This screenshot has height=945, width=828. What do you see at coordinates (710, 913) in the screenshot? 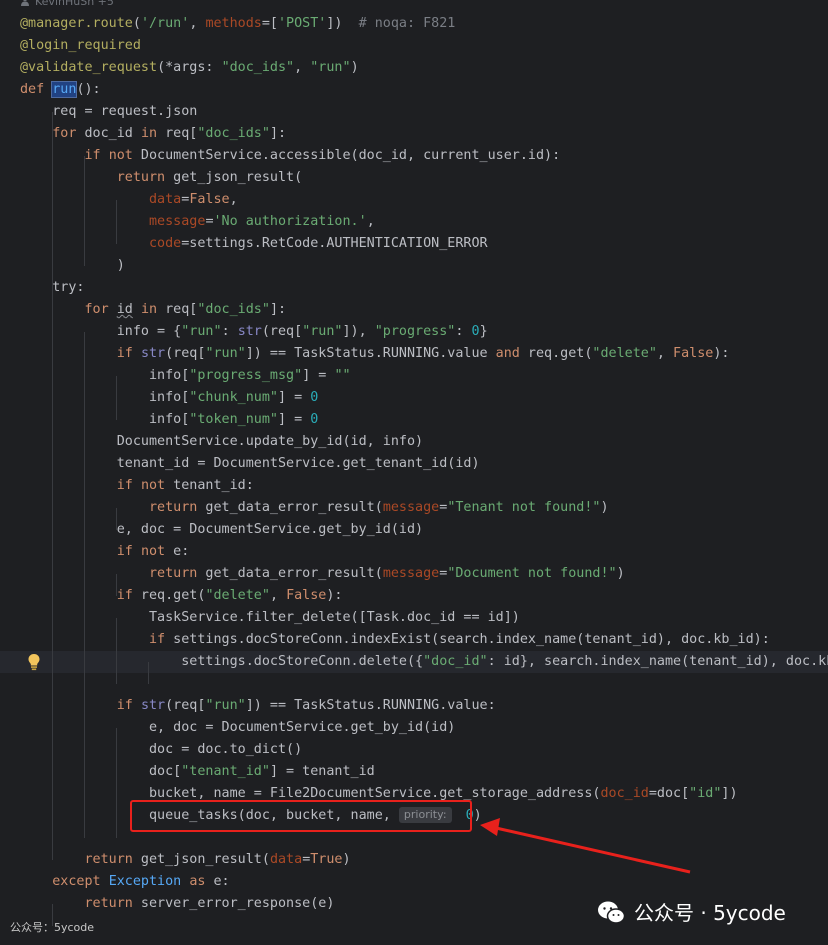
I see `watermark-text: 公众号 · 5ycode` at bounding box center [710, 913].